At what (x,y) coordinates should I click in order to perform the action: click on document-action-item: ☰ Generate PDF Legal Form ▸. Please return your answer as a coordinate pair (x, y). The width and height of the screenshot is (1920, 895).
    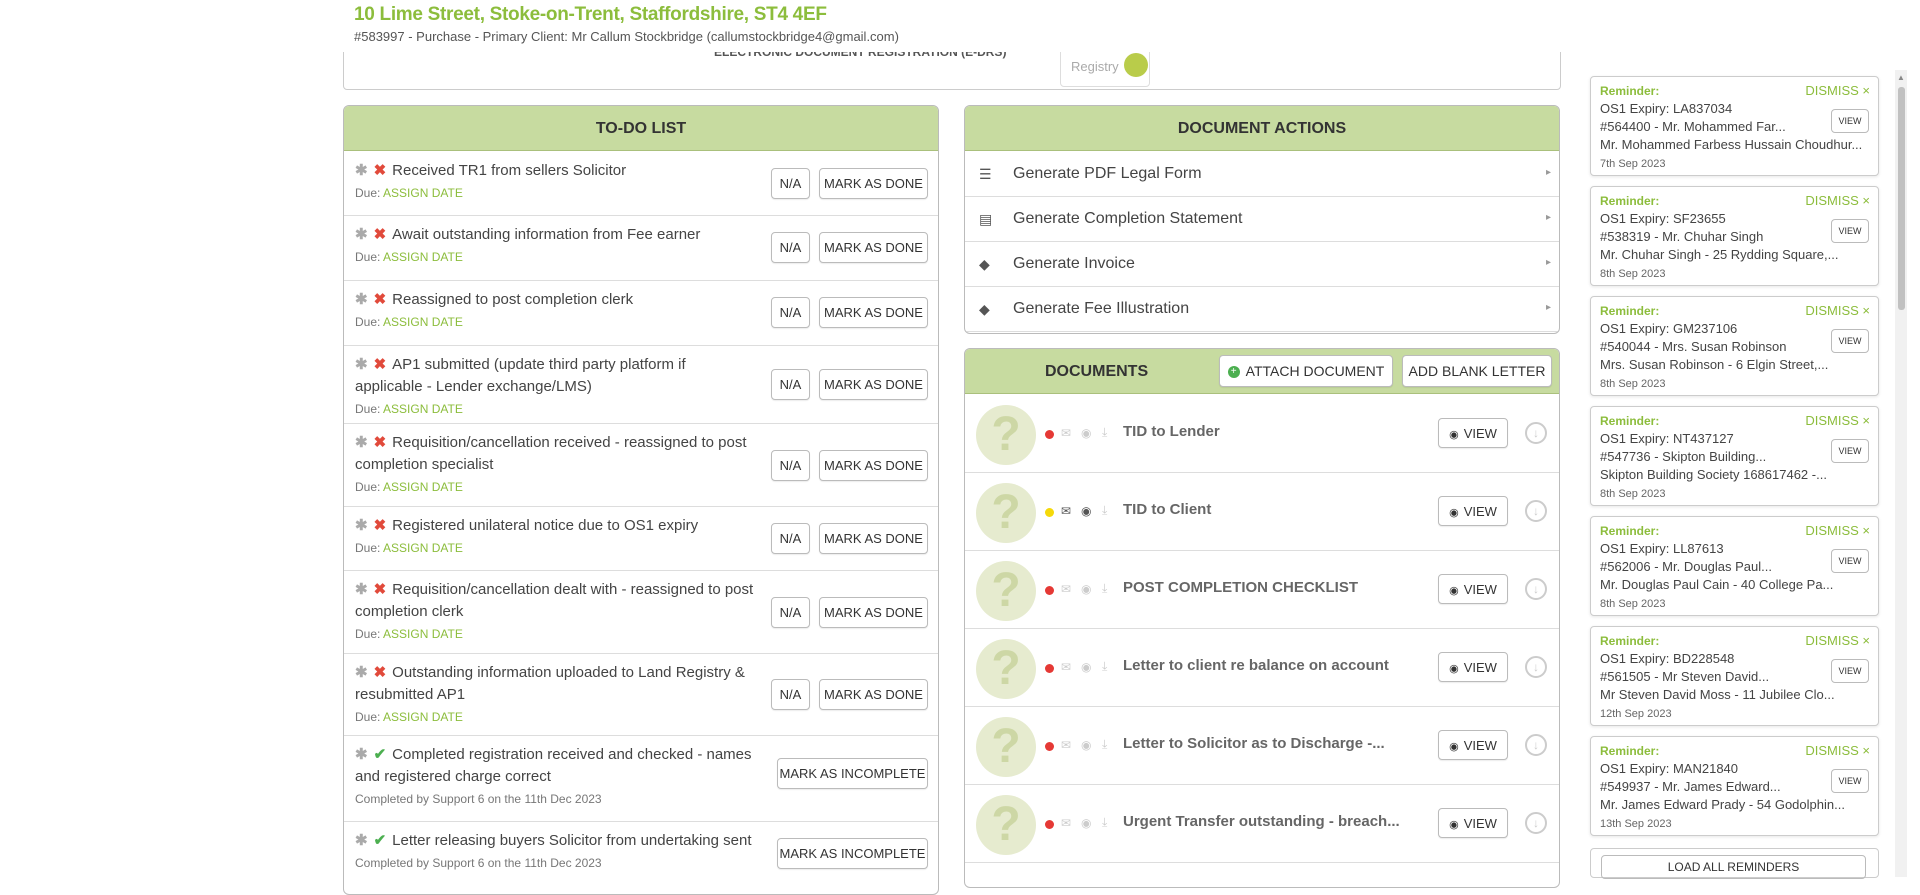
    Looking at the image, I should click on (1262, 174).